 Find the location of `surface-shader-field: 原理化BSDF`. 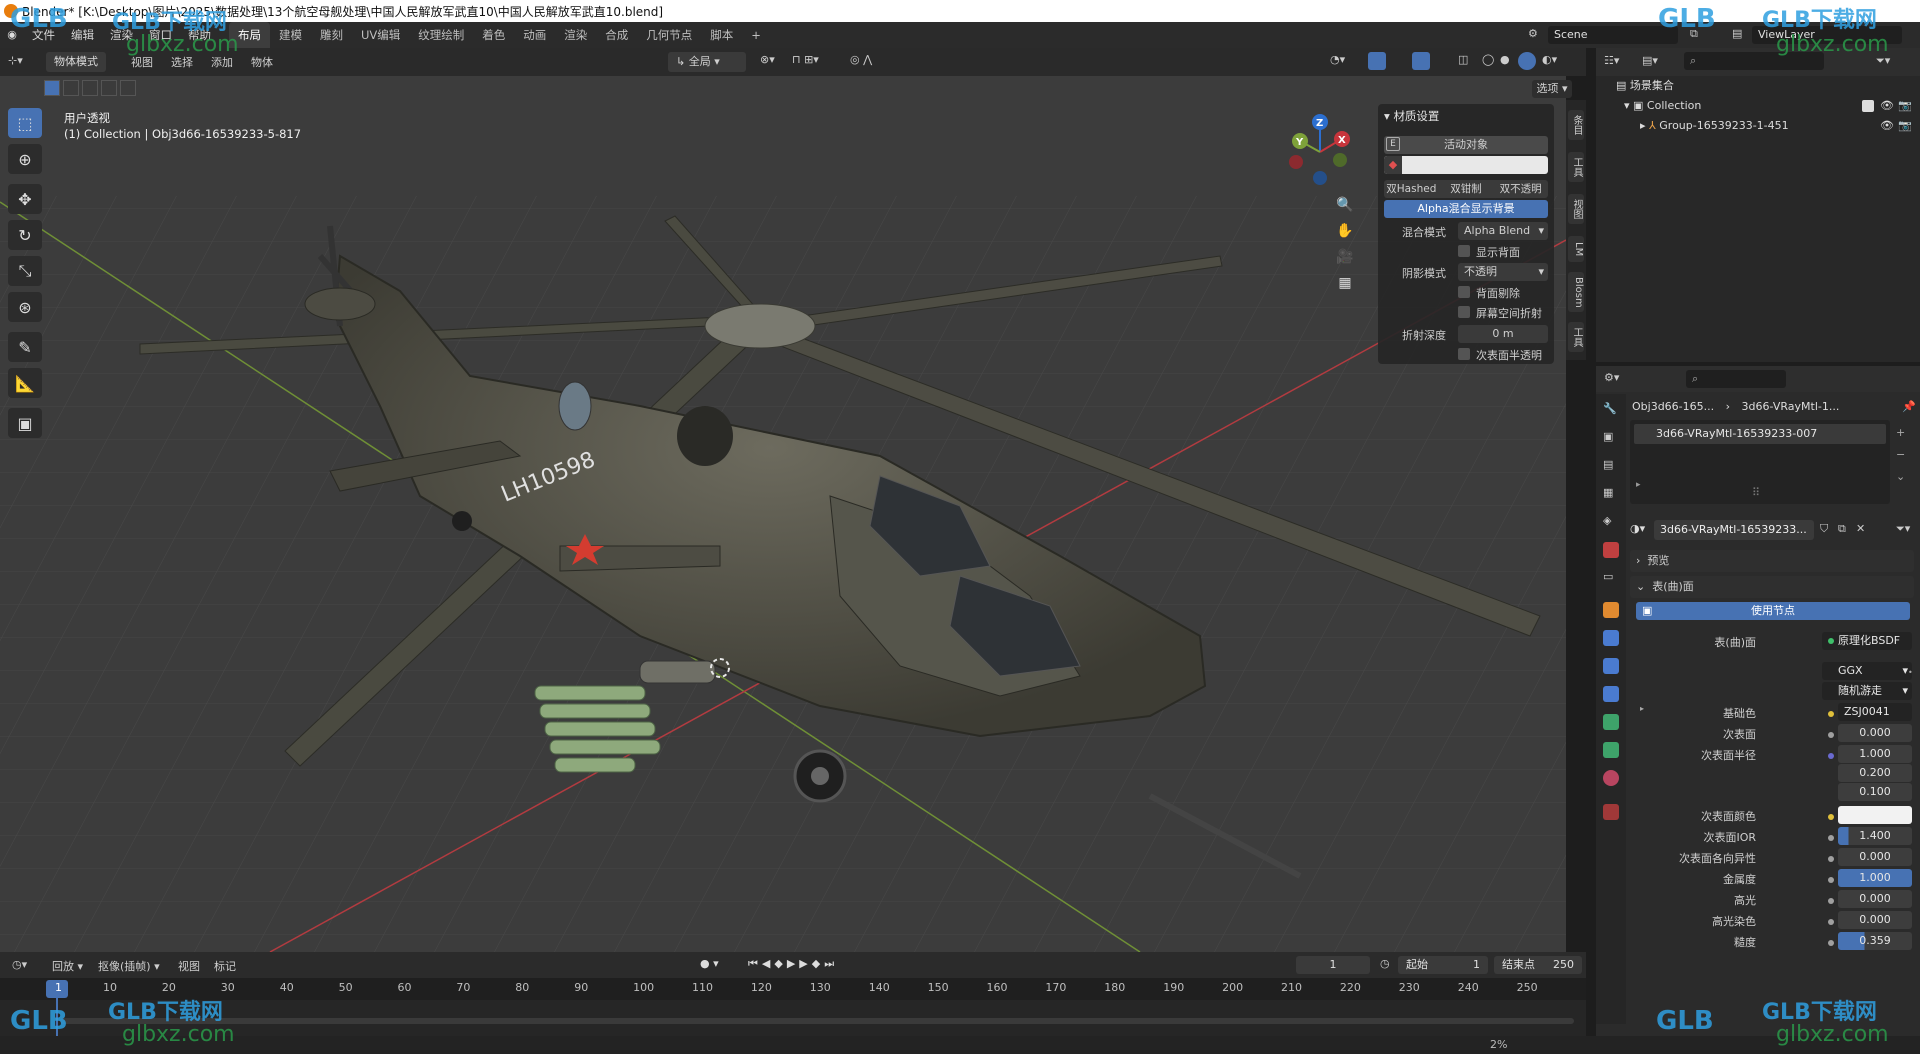

surface-shader-field: 原理化BSDF is located at coordinates (1867, 641).